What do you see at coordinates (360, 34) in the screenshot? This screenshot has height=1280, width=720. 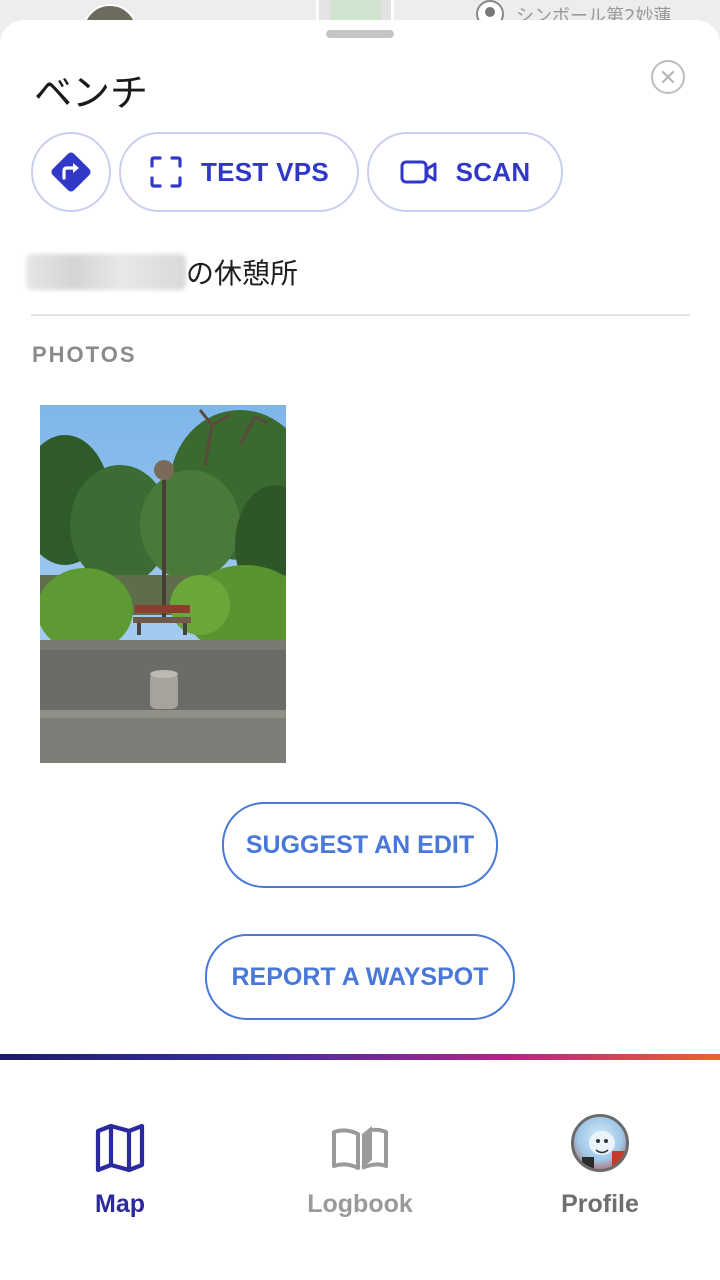 I see `sheet-drag-handle` at bounding box center [360, 34].